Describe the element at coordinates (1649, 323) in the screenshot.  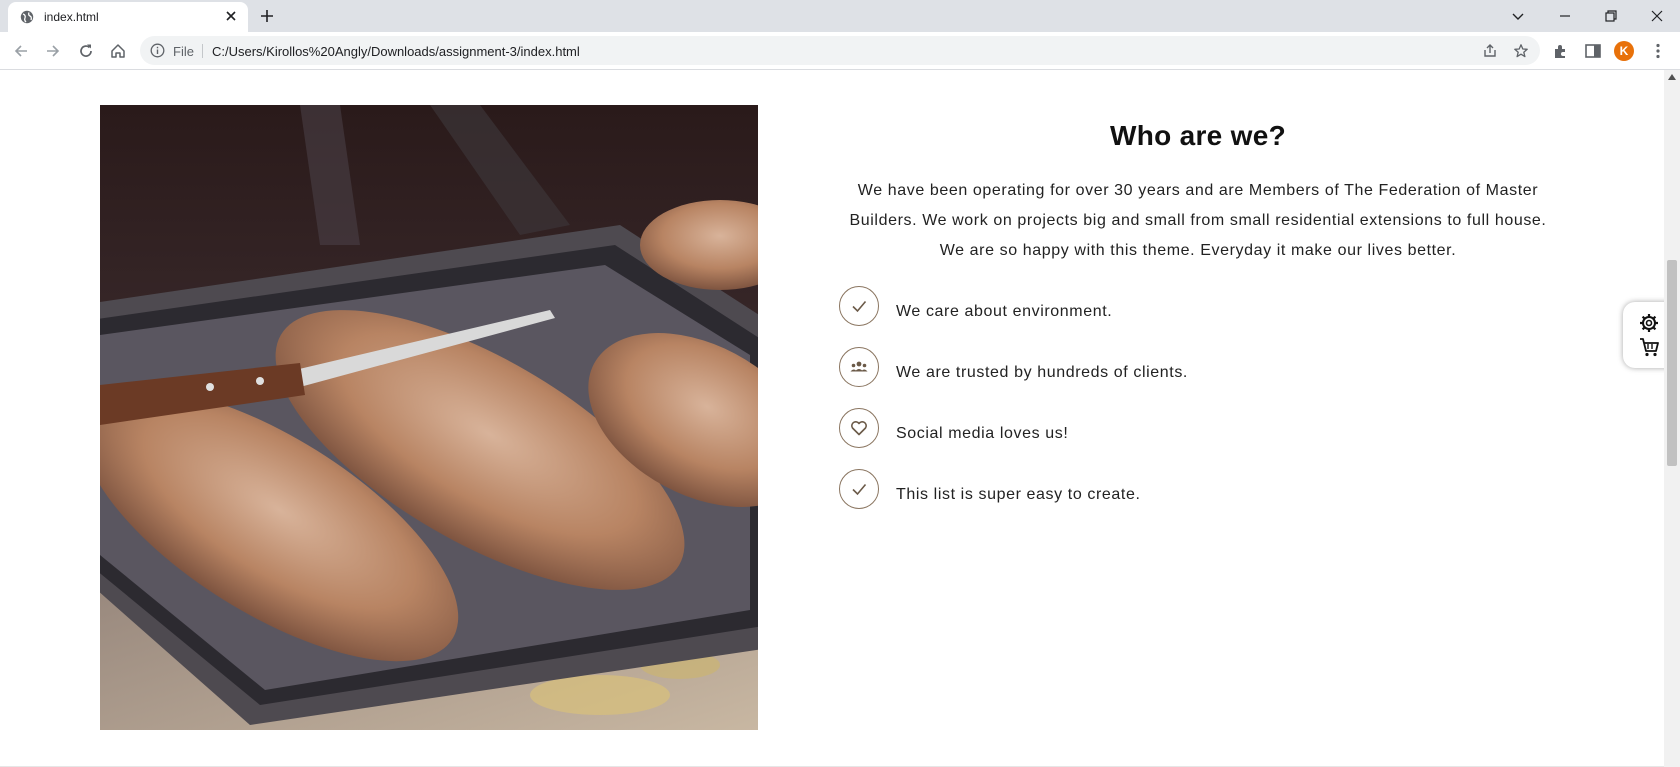
I see `gear-icon` at that location.